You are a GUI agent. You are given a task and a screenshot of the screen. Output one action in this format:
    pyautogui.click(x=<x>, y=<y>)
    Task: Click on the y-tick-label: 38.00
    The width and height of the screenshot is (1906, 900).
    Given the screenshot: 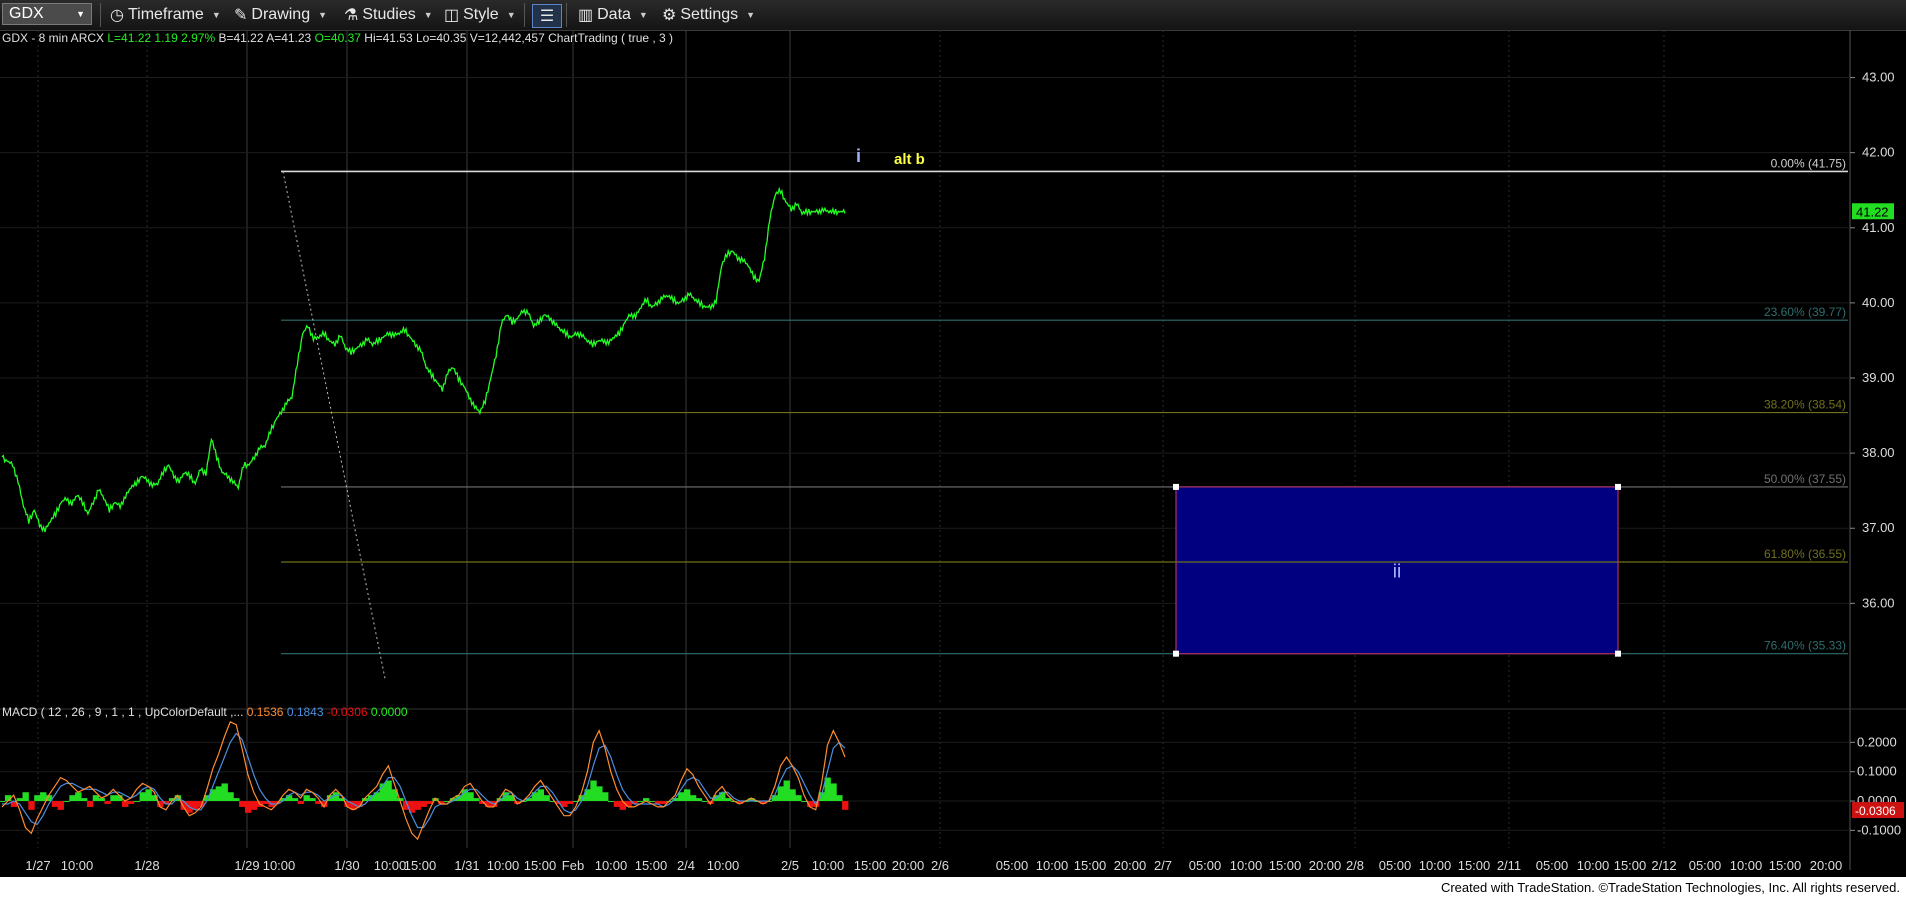 What is the action you would take?
    pyautogui.click(x=1878, y=452)
    